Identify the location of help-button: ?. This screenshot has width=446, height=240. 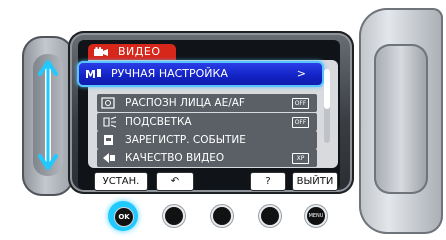
(268, 181).